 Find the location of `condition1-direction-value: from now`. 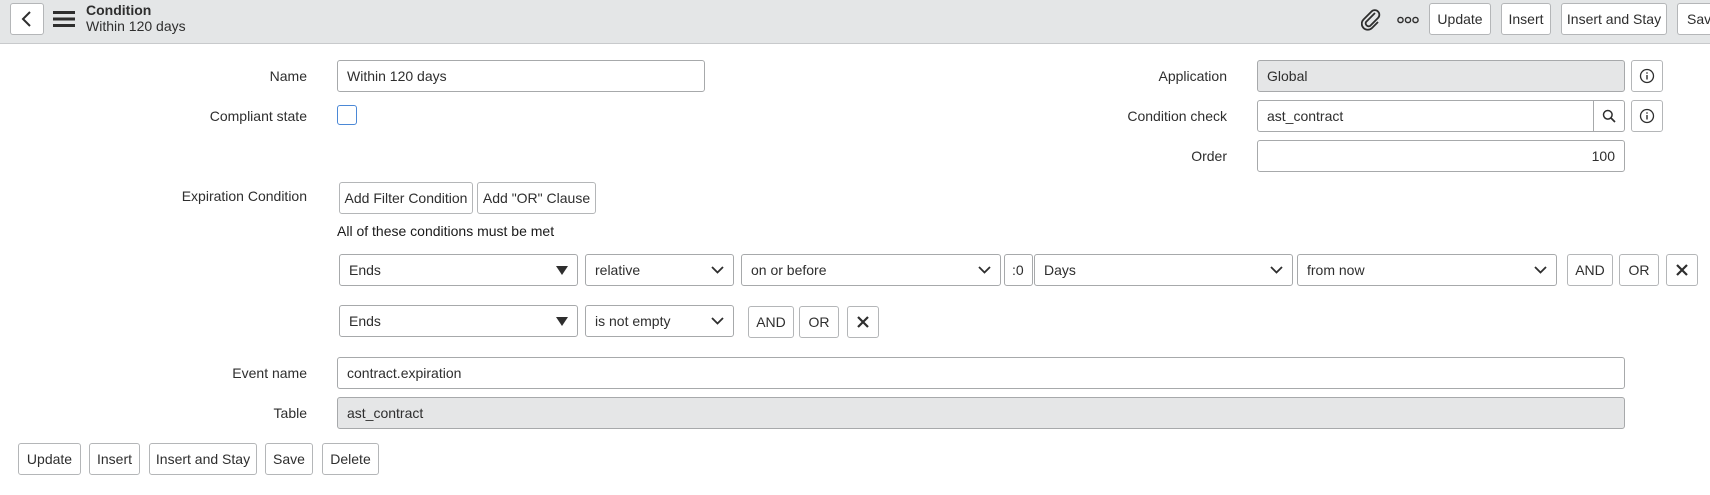

condition1-direction-value: from now is located at coordinates (1336, 270).